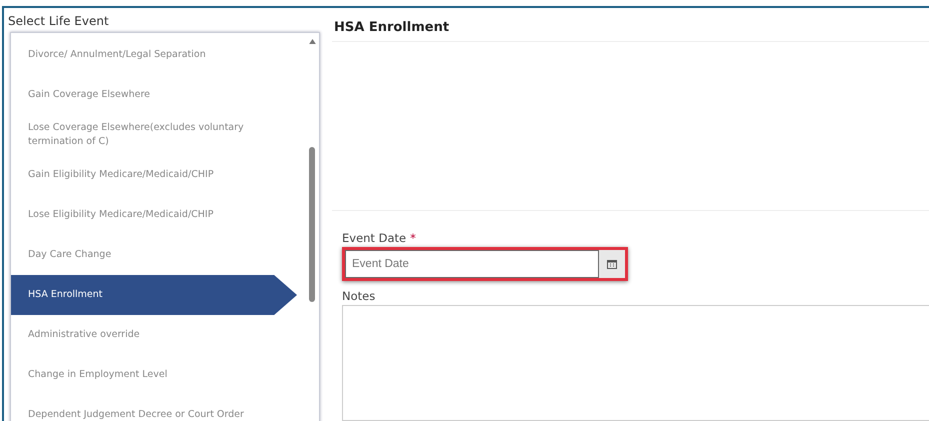  What do you see at coordinates (159, 135) in the screenshot?
I see `life-event-item: Lose Coverage Elsewhere(excludes voluntary termination of C)` at bounding box center [159, 135].